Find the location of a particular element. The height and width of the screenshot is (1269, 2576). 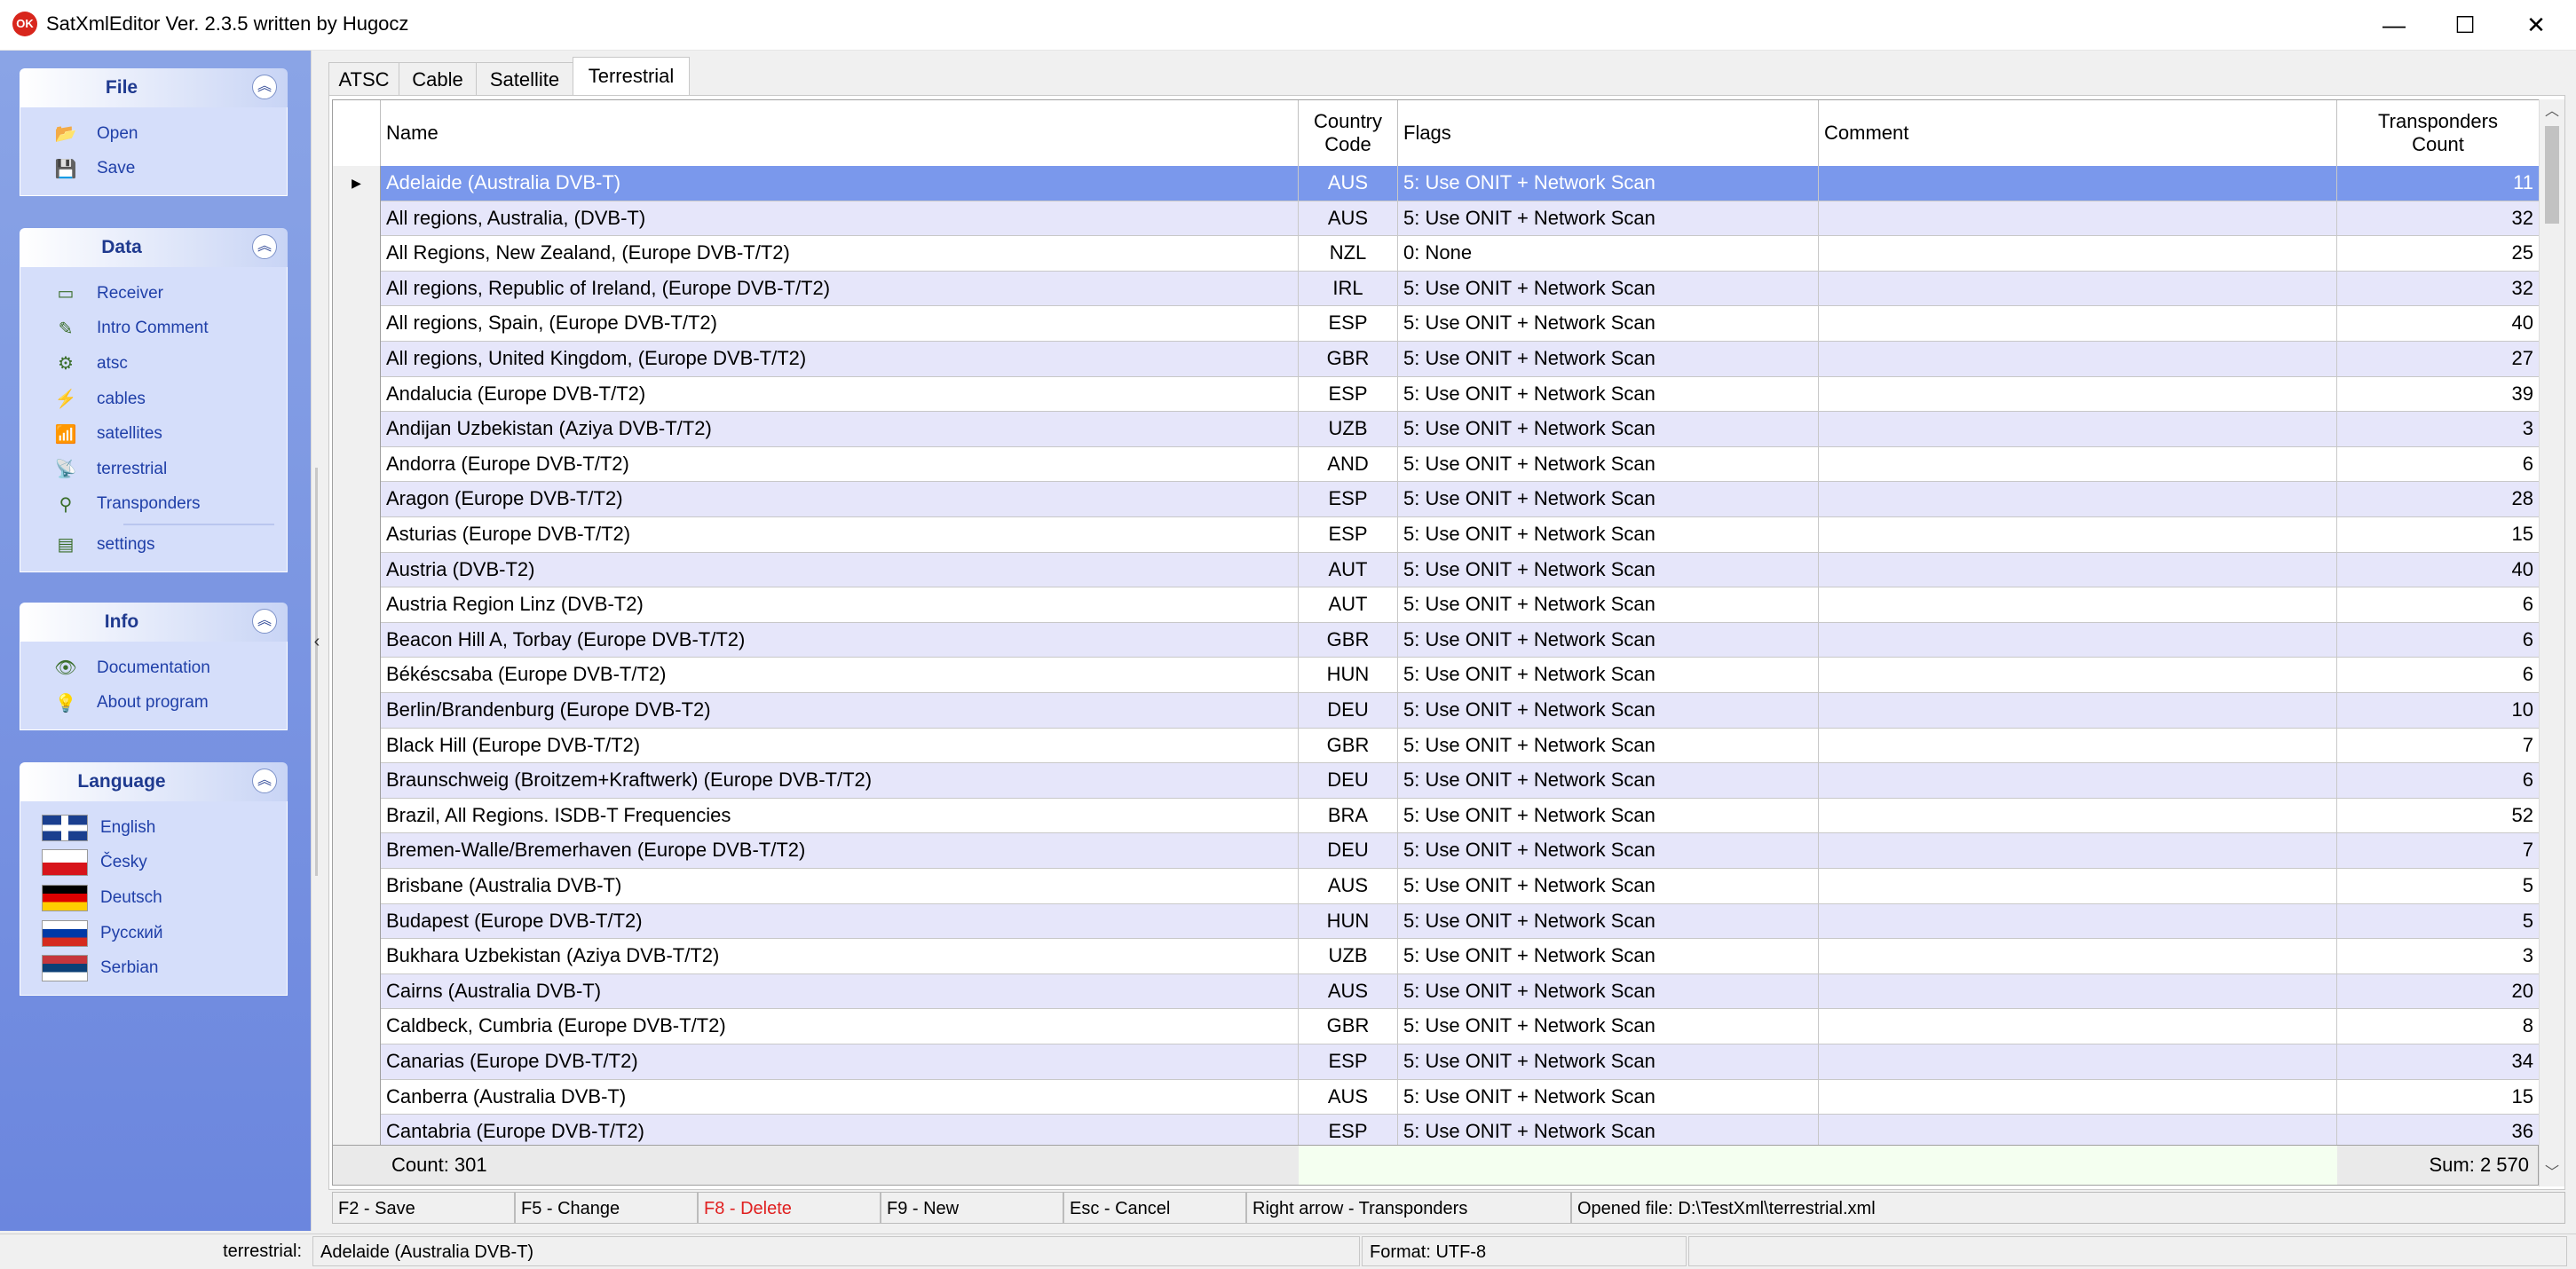

cell-count: 8 is located at coordinates (2438, 1026).